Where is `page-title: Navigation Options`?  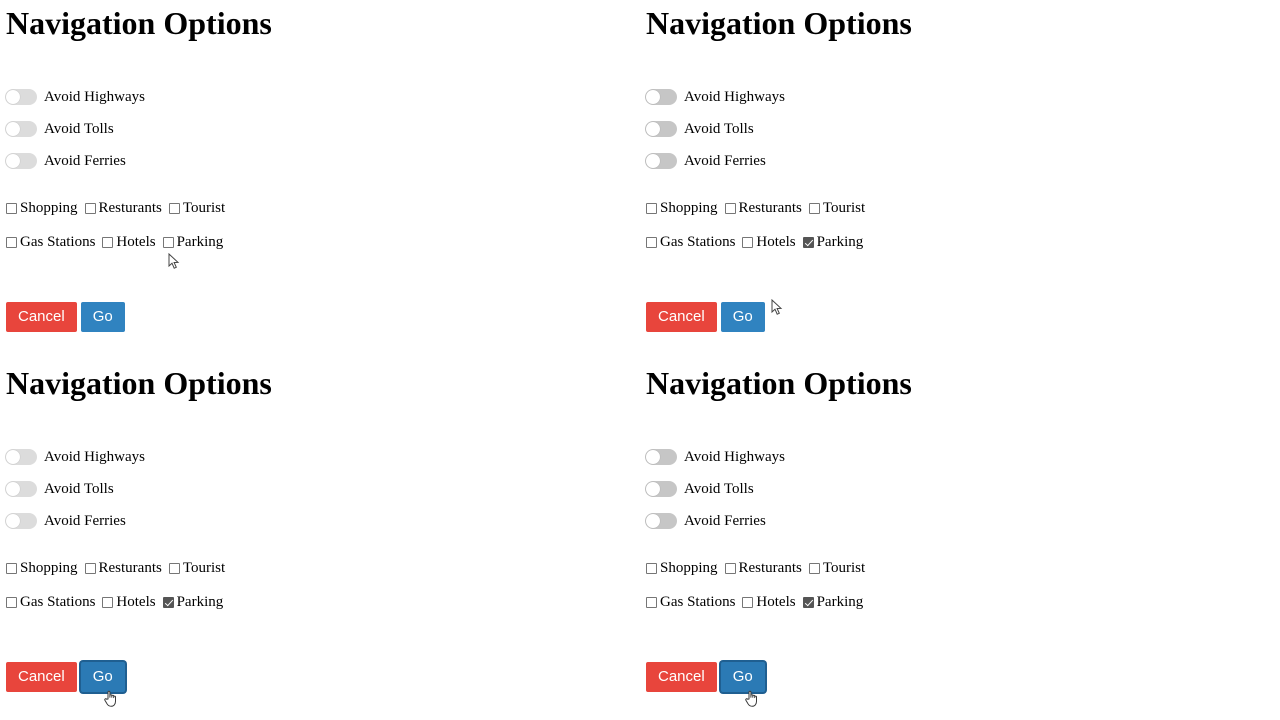
page-title: Navigation Options is located at coordinates (779, 23).